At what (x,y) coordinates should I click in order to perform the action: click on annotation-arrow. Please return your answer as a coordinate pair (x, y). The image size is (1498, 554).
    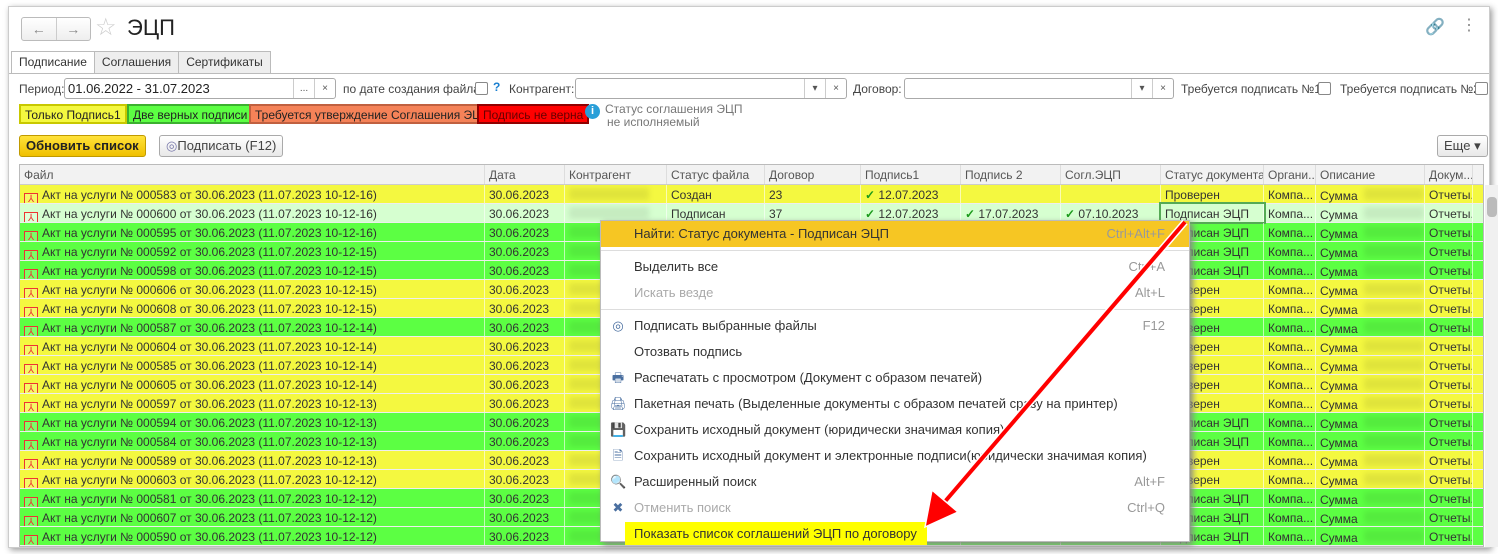
    Looking at the image, I should click on (1055, 374).